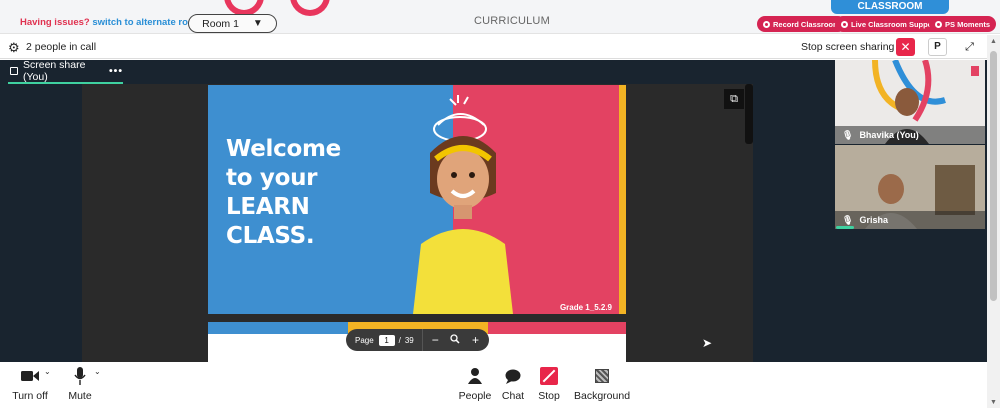  Describe the element at coordinates (14, 71) in the screenshot. I see `monitor-icon` at that location.